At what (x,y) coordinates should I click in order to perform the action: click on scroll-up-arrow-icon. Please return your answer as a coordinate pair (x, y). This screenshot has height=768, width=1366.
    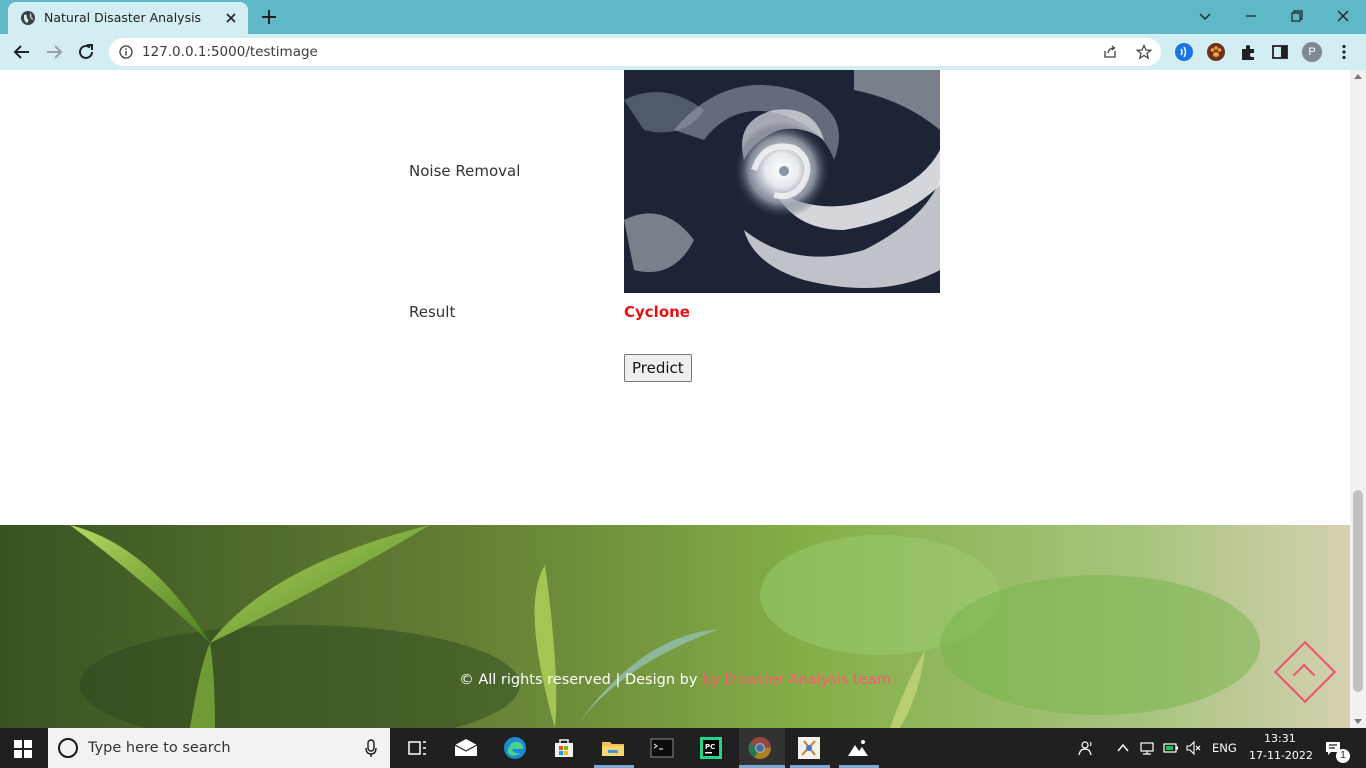
    Looking at the image, I should click on (1358, 76).